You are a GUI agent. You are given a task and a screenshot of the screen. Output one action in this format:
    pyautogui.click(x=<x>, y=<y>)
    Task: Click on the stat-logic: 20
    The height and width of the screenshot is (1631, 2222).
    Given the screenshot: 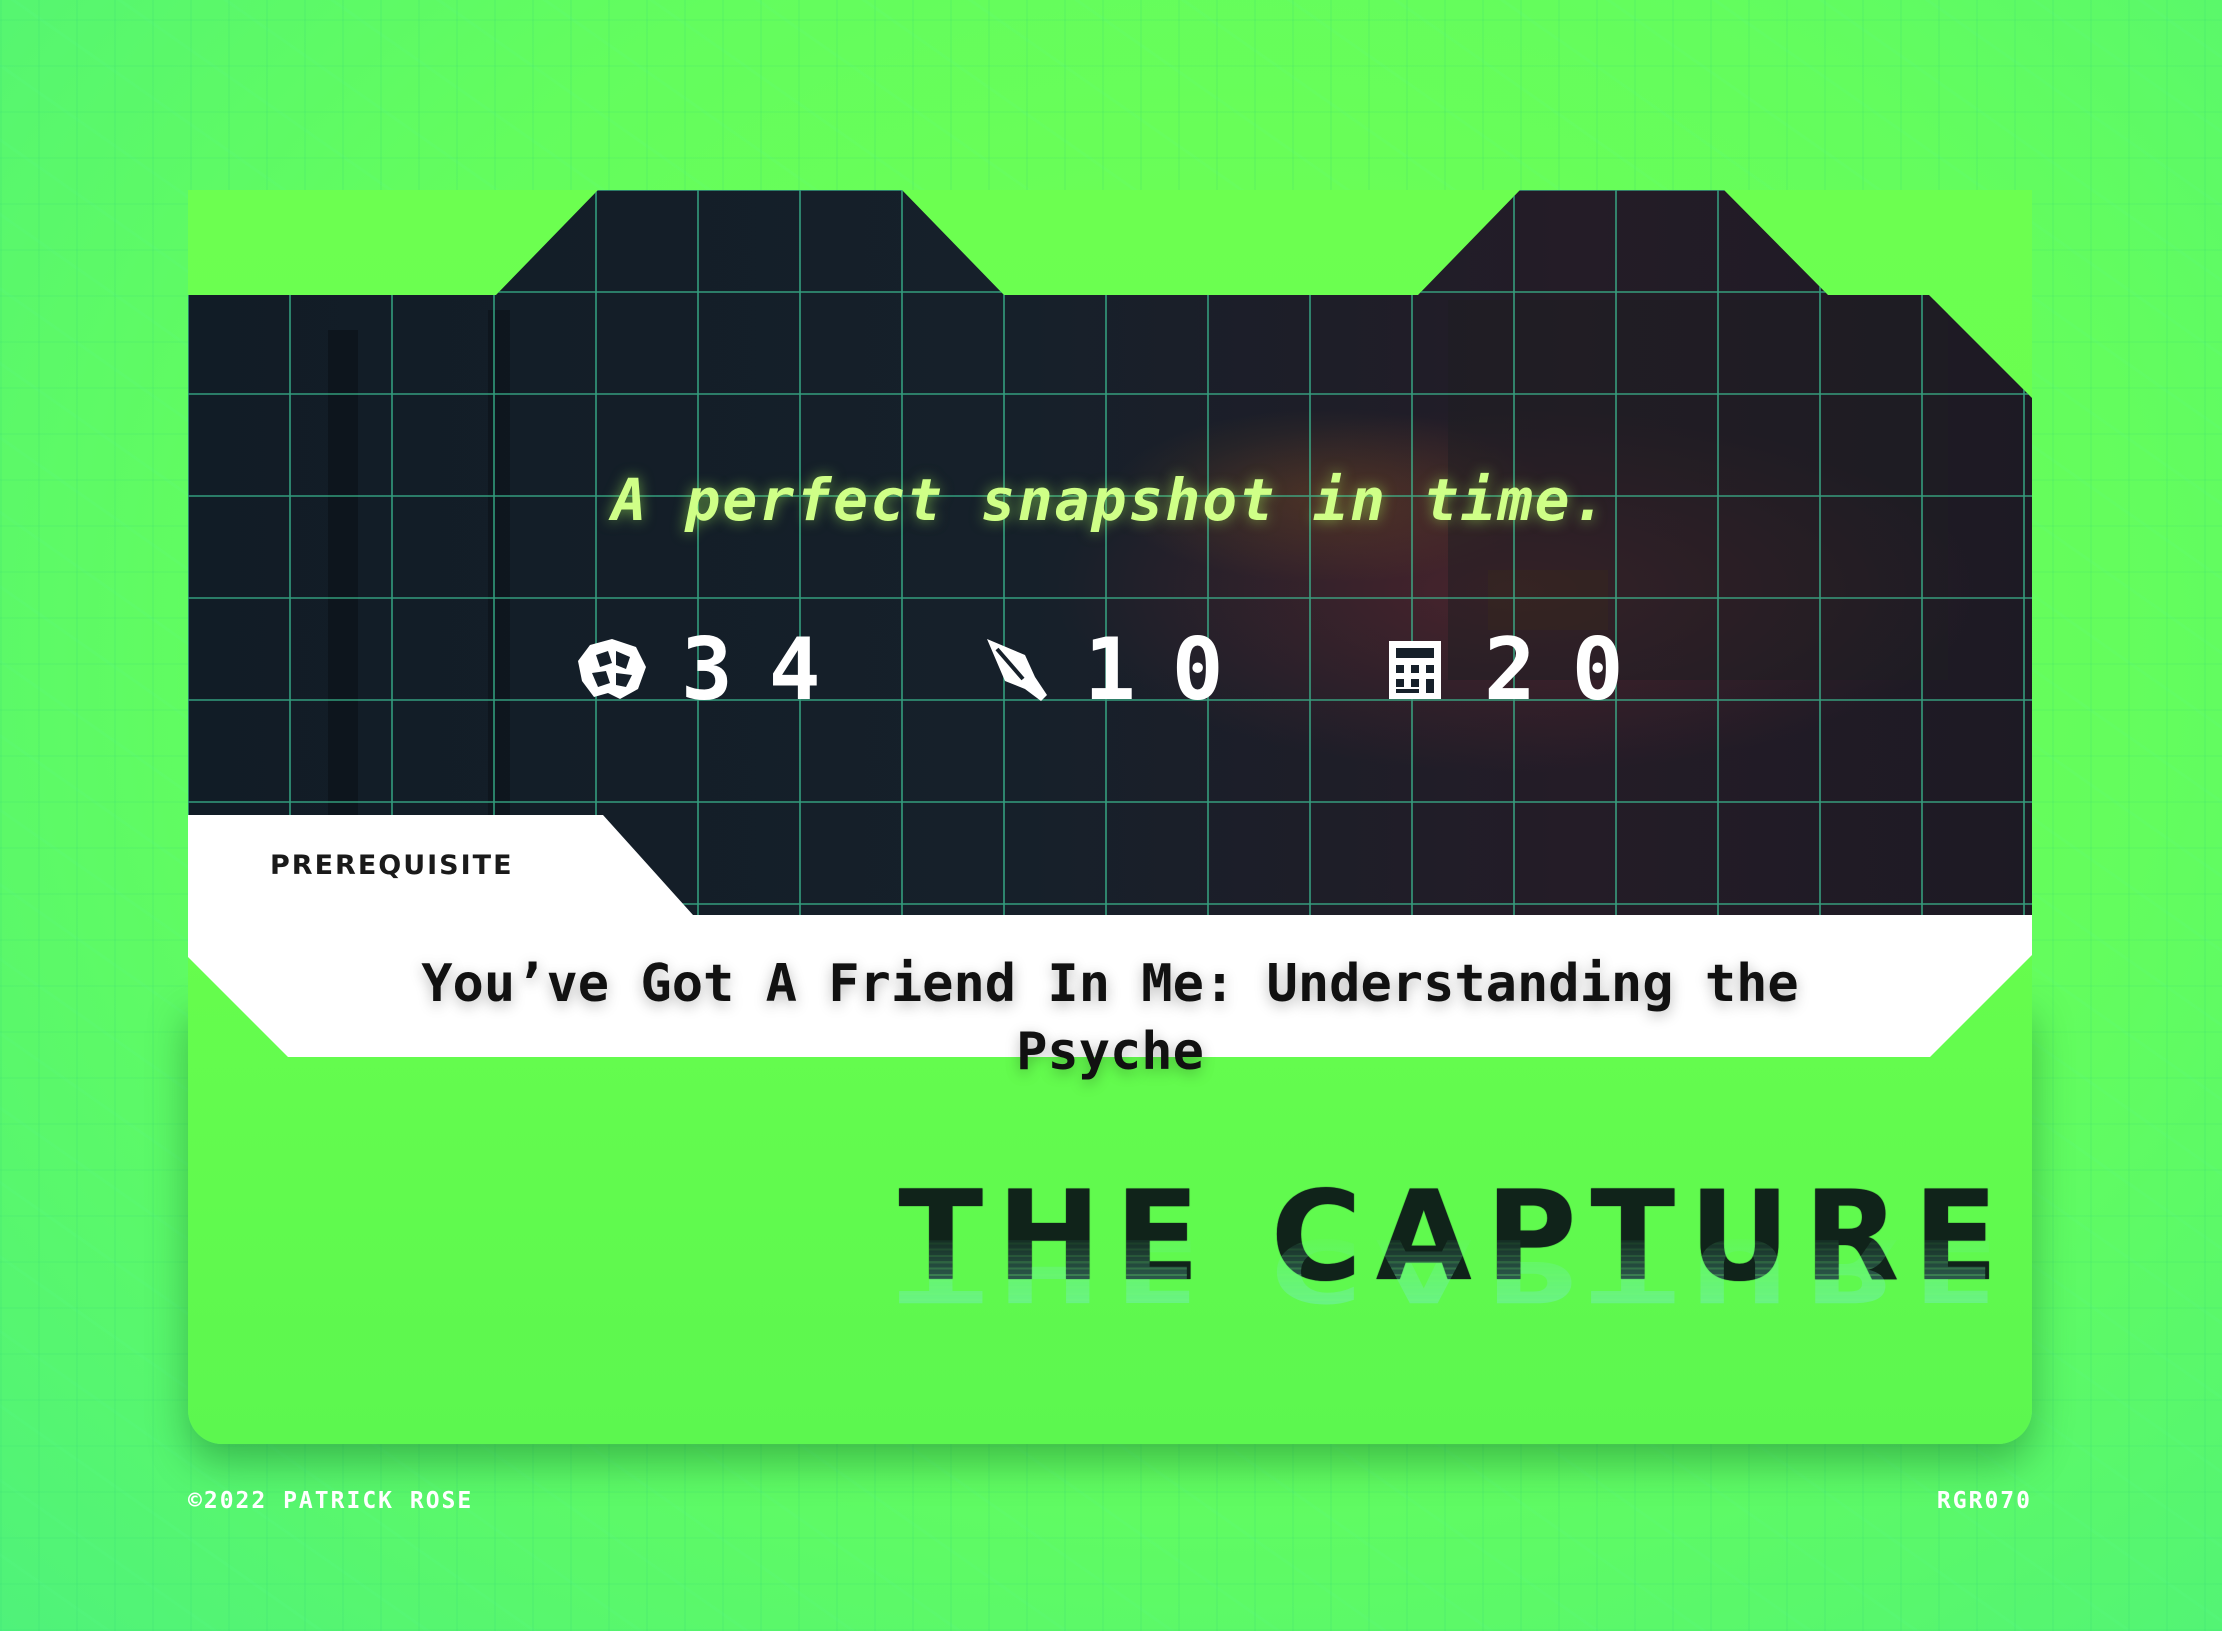 What is the action you would take?
    pyautogui.click(x=1518, y=670)
    